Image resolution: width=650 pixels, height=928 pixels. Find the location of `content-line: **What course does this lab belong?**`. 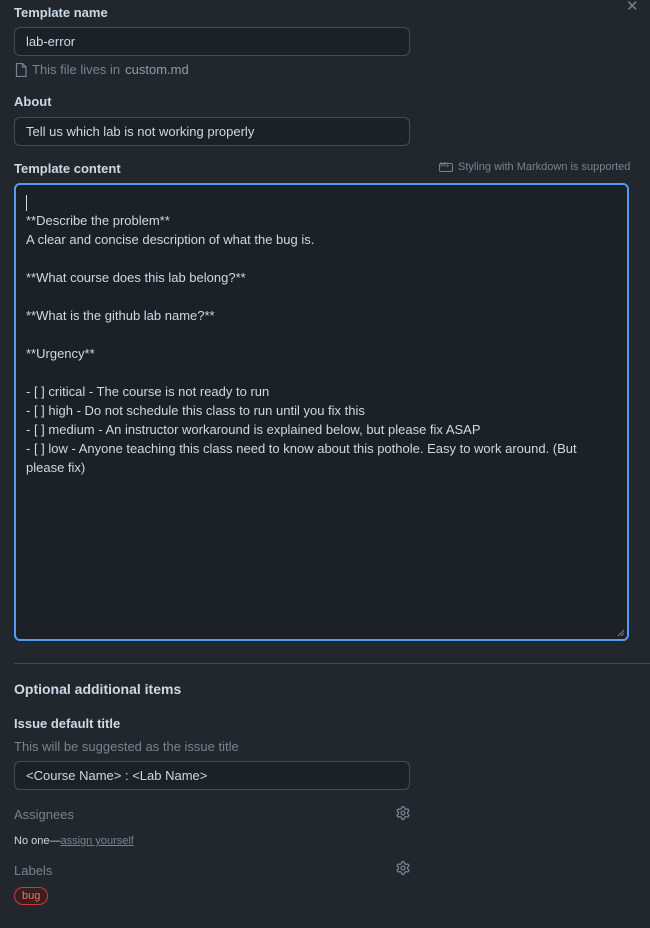

content-line: **What course does this lab belong?** is located at coordinates (136, 277).